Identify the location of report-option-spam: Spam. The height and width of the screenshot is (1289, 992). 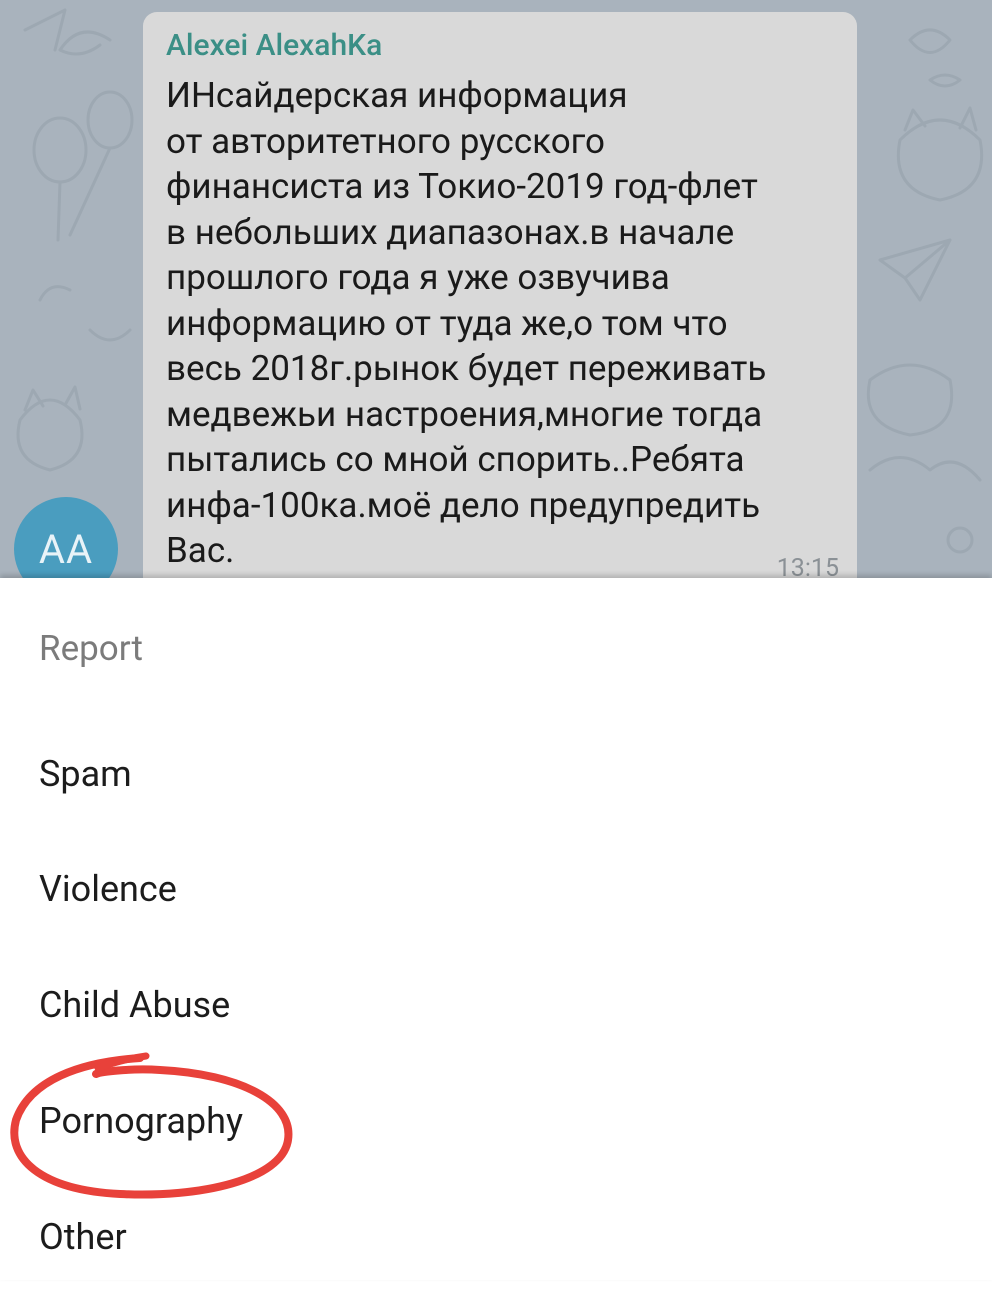
(496, 774).